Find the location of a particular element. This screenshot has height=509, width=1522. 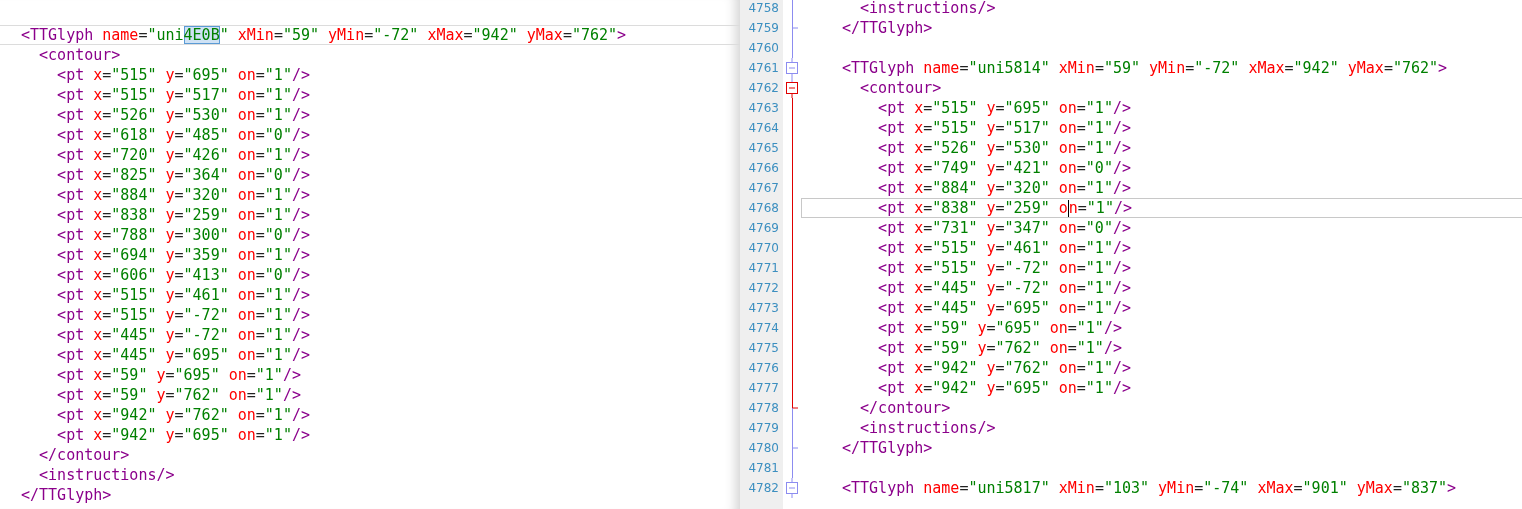

line-number: 4760 is located at coordinates (763, 48).